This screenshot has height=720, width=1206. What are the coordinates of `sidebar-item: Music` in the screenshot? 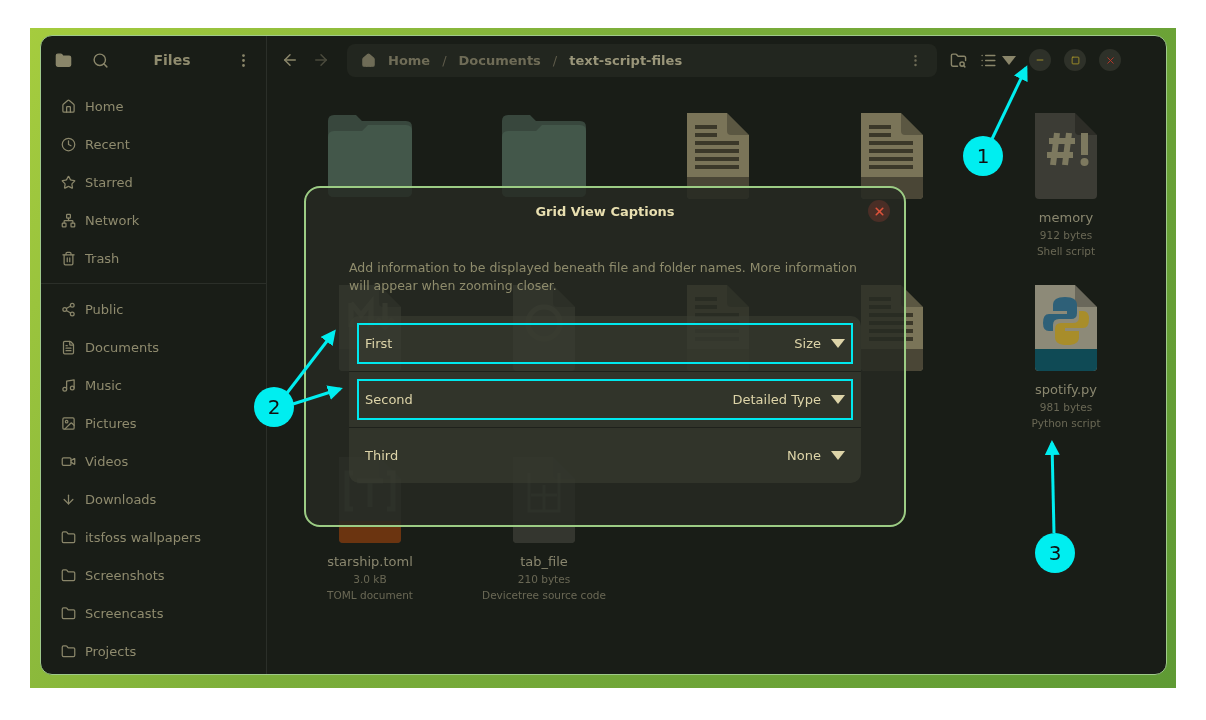 It's located at (93, 385).